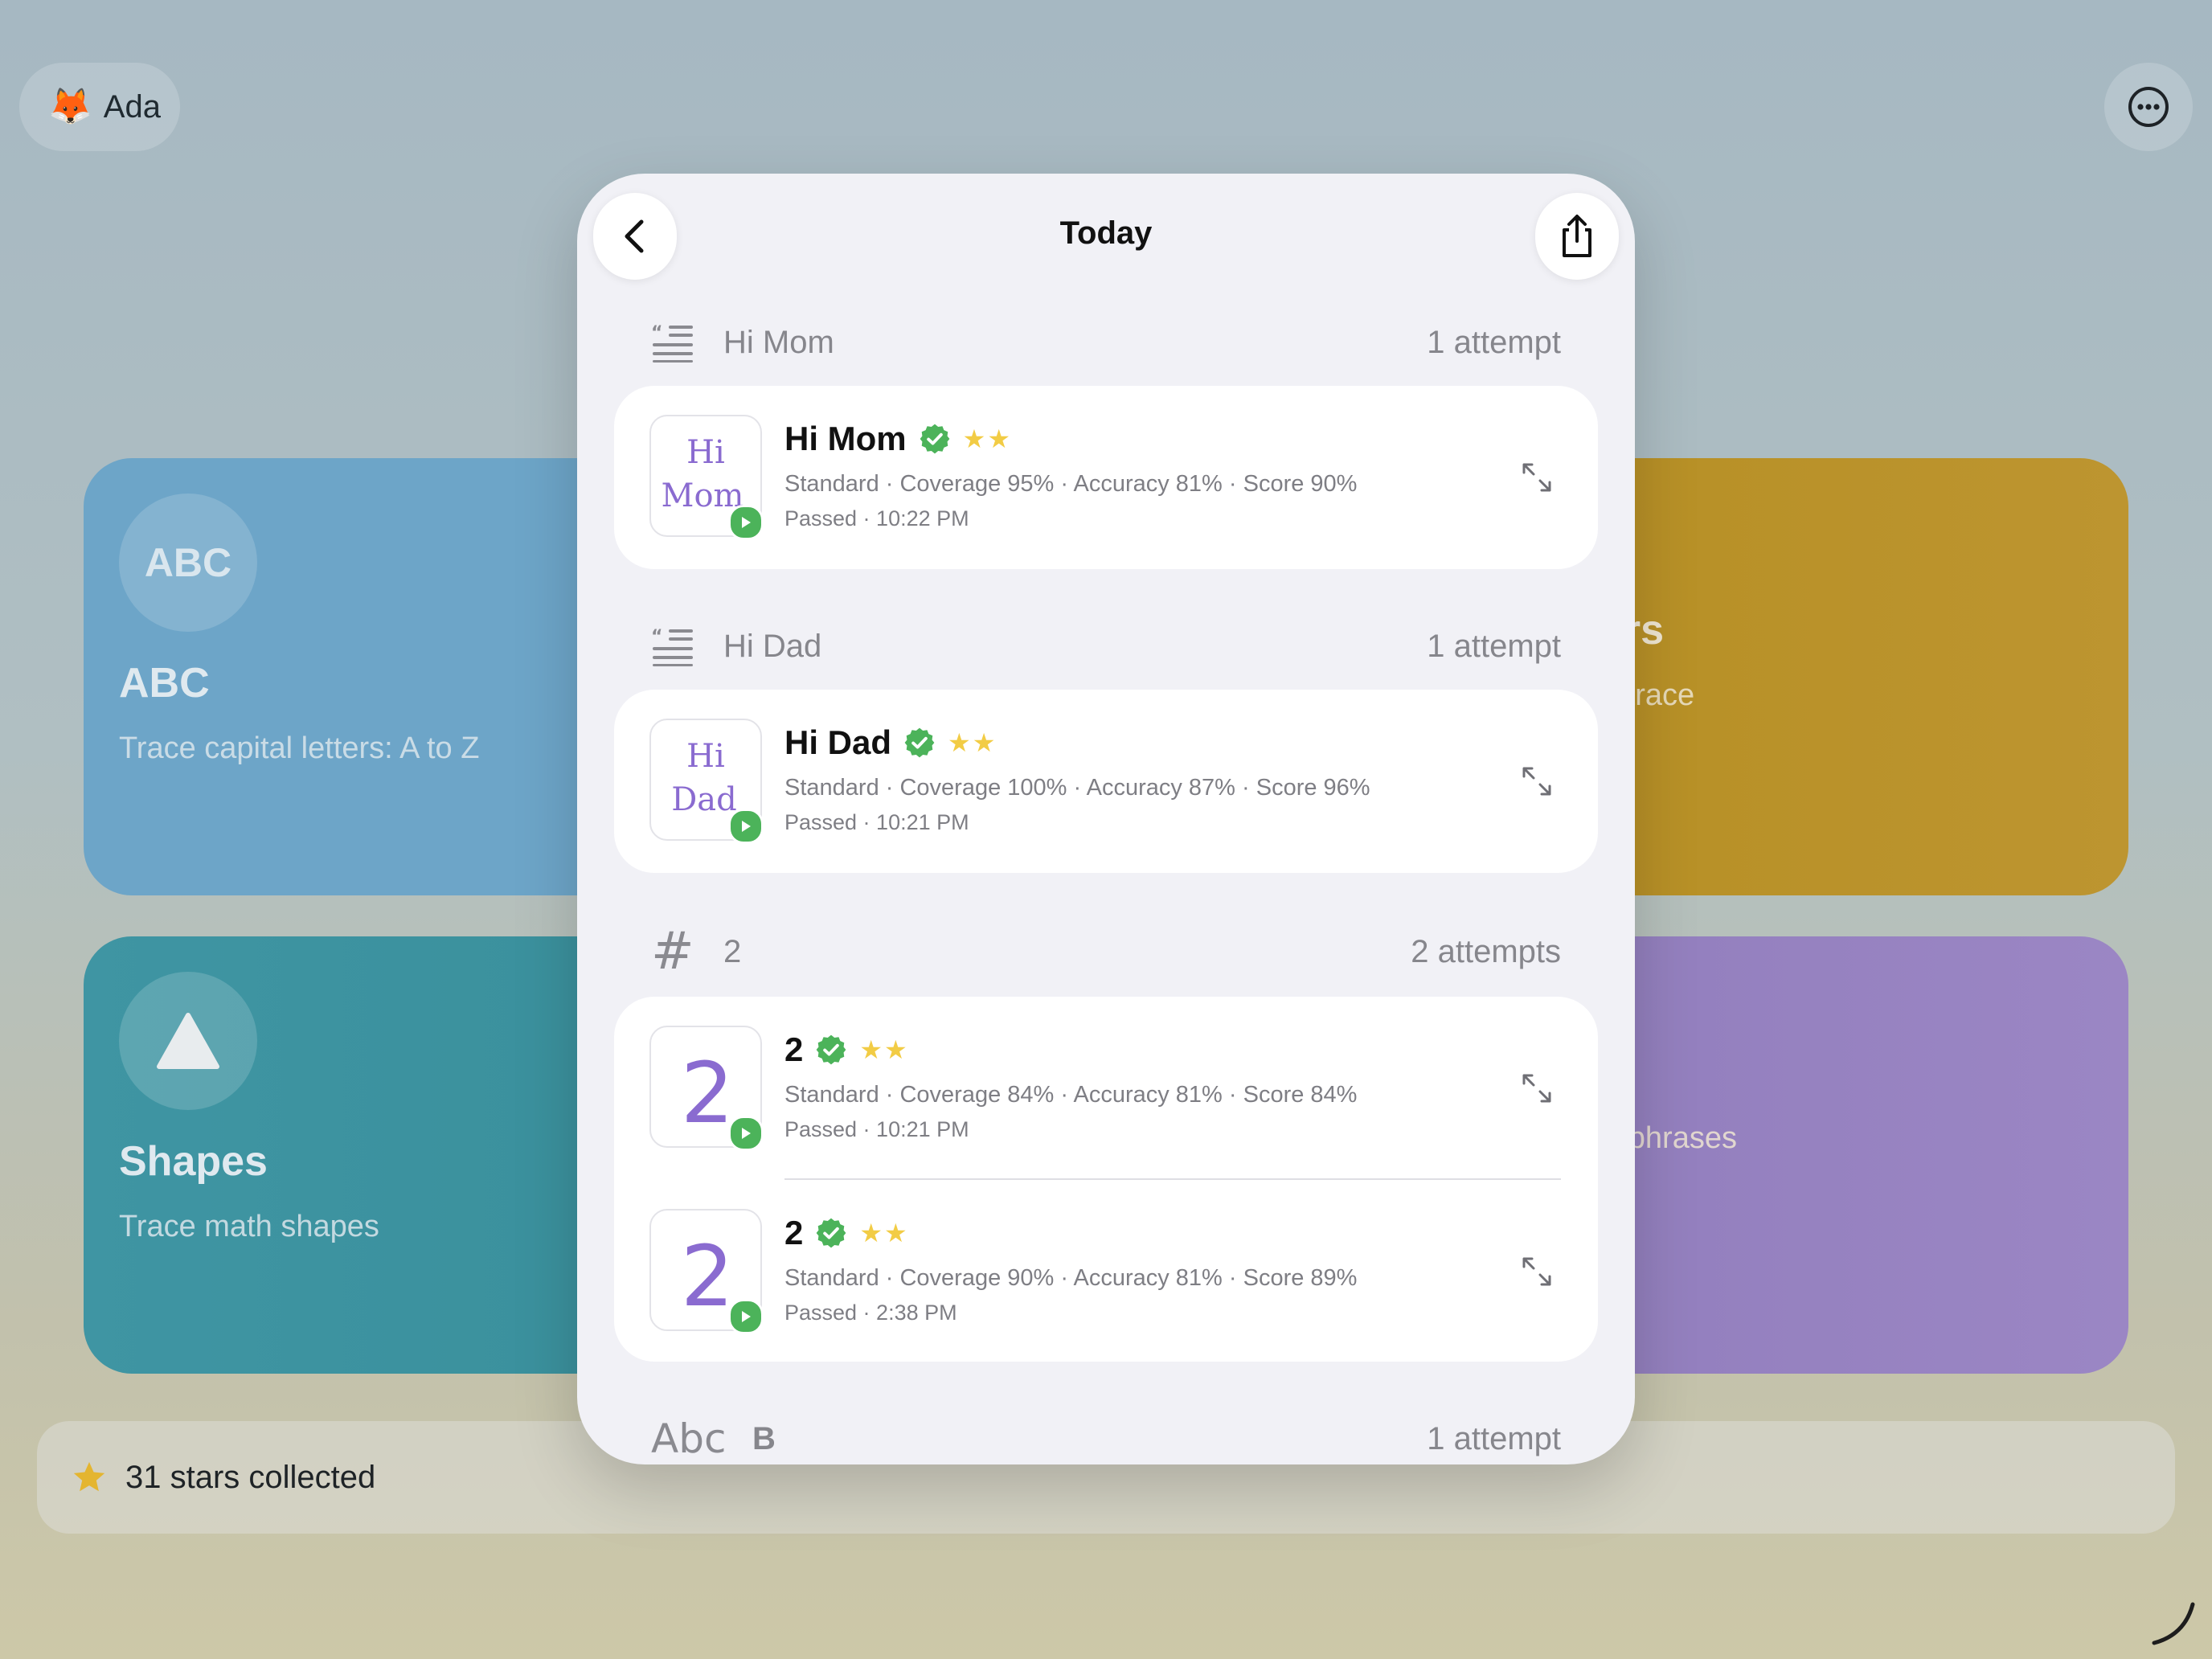 The height and width of the screenshot is (1659, 2212). Describe the element at coordinates (689, 1438) in the screenshot. I see `letter-icon: Abc` at that location.